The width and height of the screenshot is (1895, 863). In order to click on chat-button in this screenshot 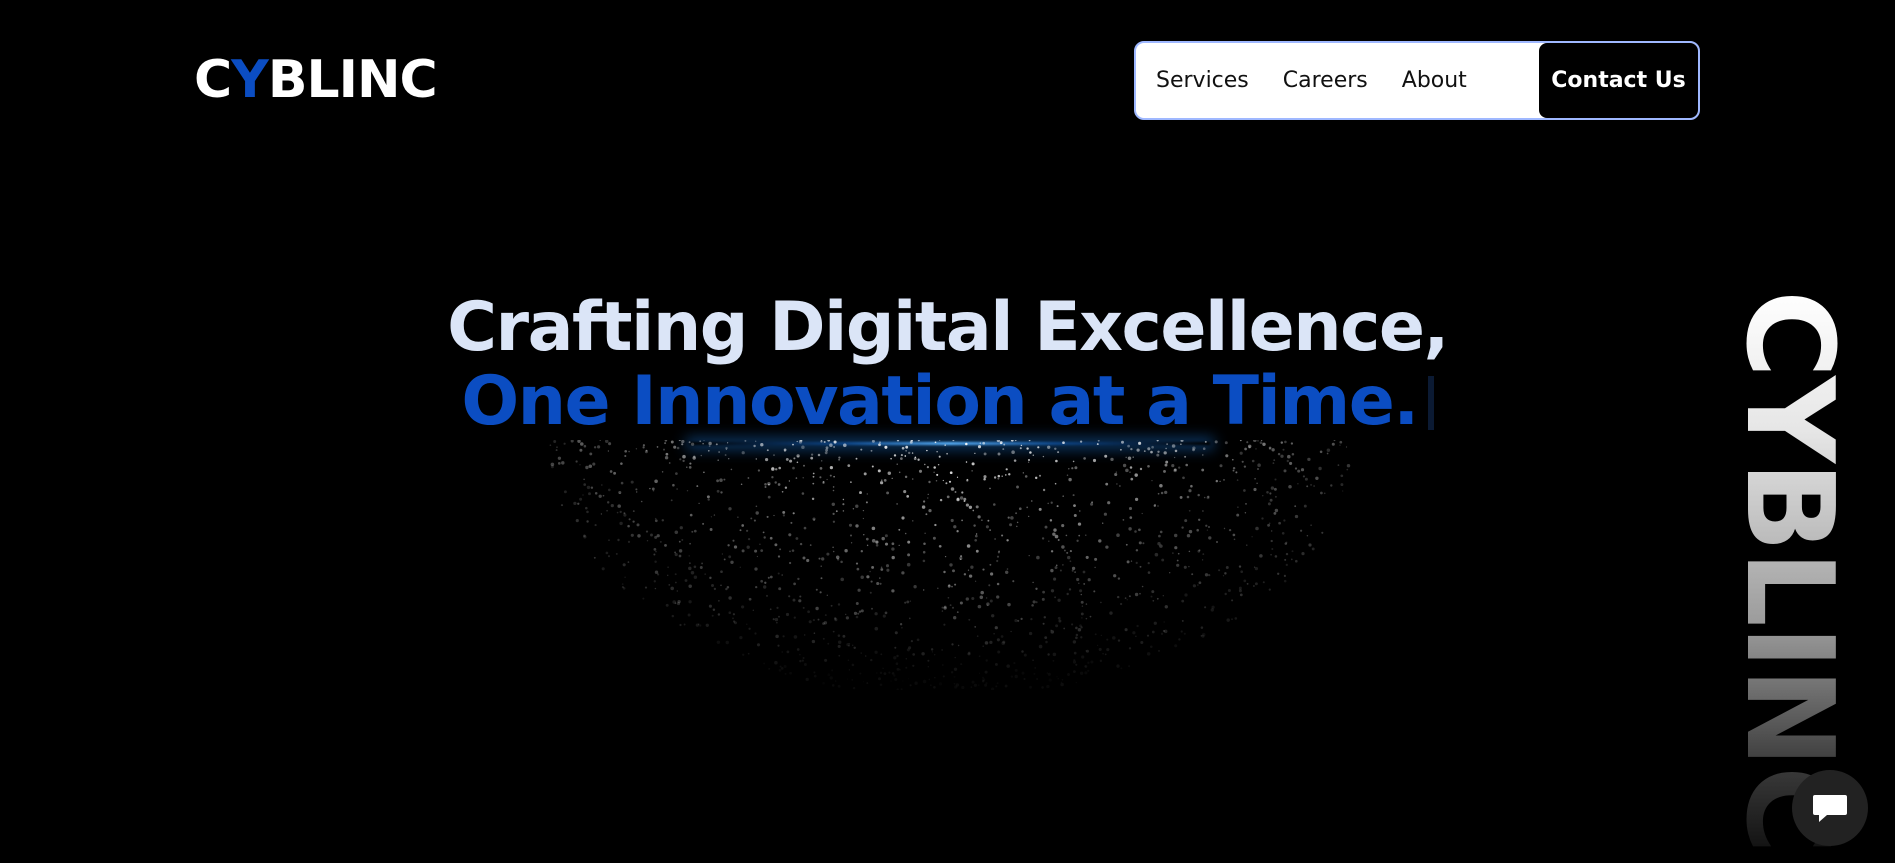, I will do `click(1830, 808)`.